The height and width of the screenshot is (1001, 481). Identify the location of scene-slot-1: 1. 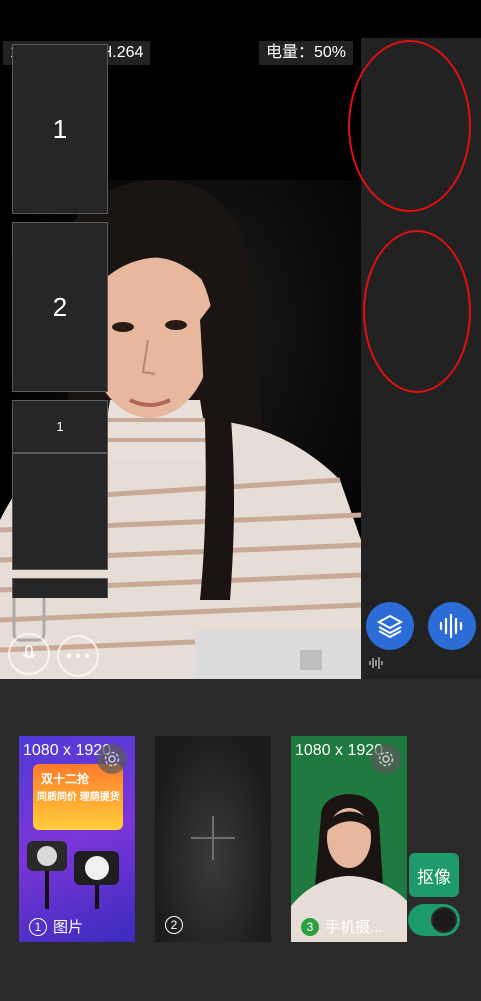
(60, 129).